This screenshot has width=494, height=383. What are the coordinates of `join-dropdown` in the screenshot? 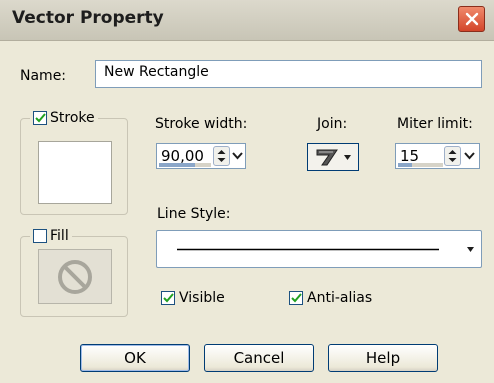 It's located at (333, 157).